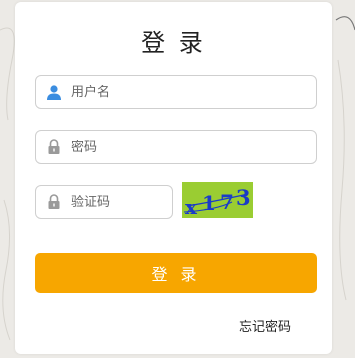 The height and width of the screenshot is (358, 355). What do you see at coordinates (193, 92) in the screenshot?
I see `username-input` at bounding box center [193, 92].